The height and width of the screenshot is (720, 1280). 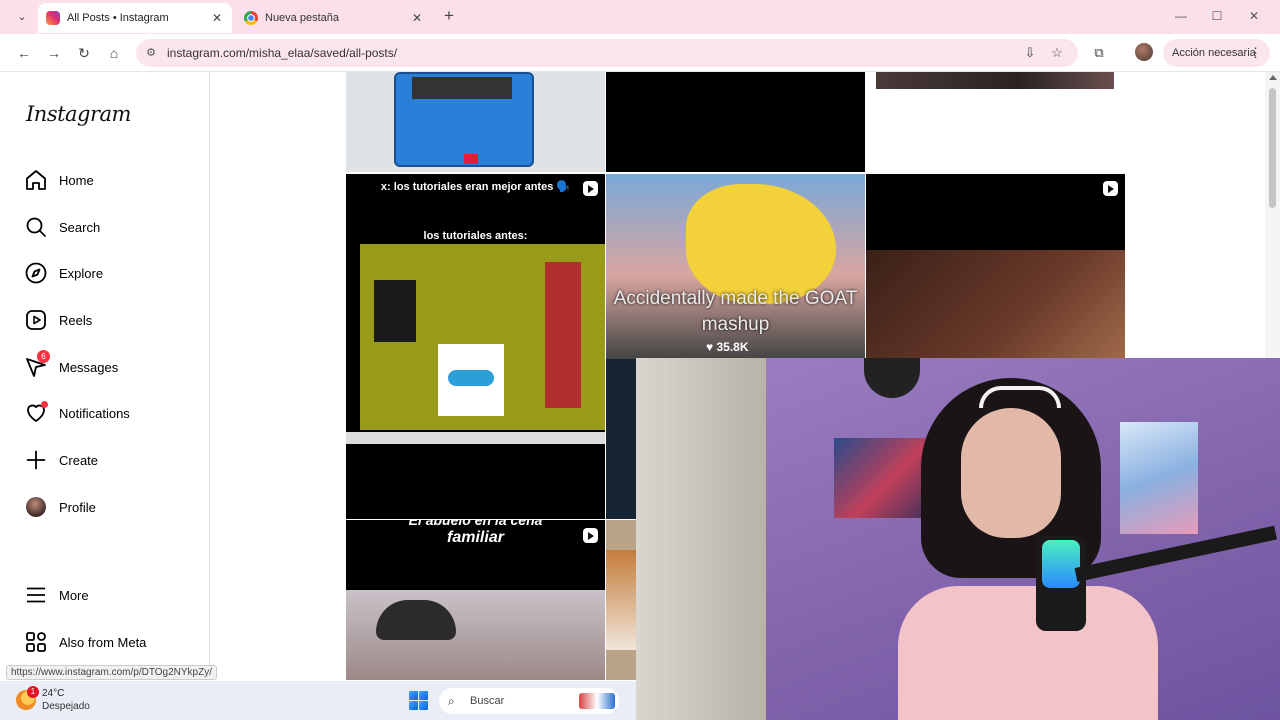 I want to click on taskbar-strip-image, so click(x=475, y=438).